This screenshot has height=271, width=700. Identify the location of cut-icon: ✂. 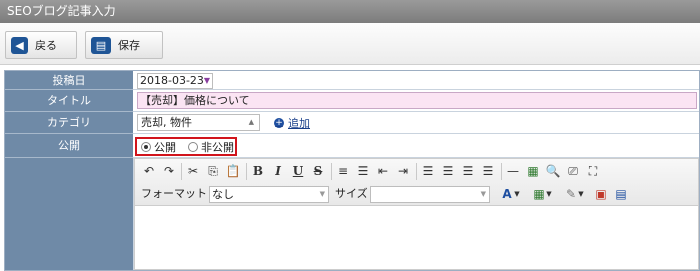
(193, 171).